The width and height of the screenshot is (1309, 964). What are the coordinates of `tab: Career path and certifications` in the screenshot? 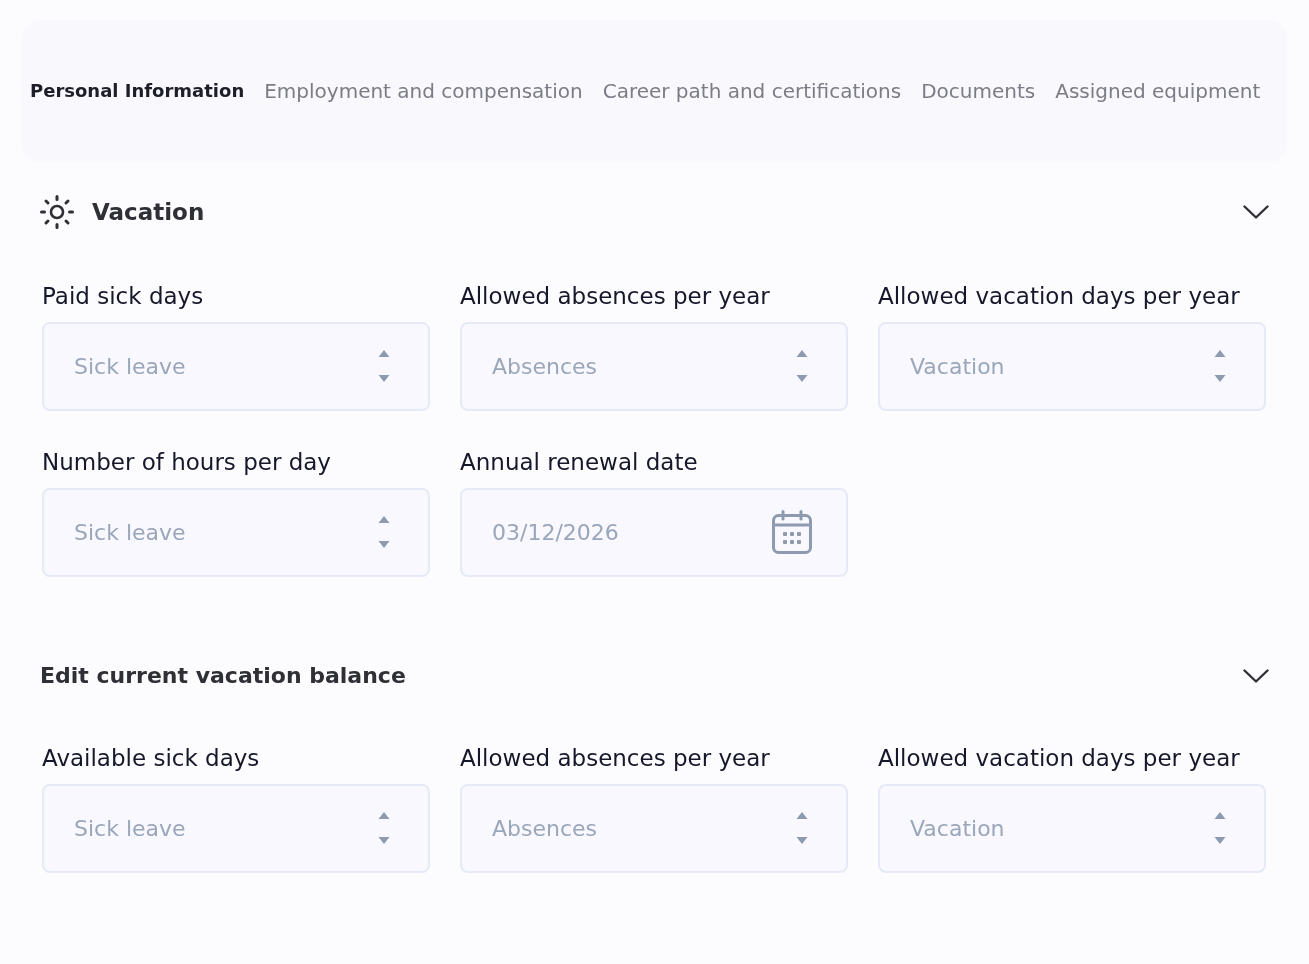 It's located at (752, 91).